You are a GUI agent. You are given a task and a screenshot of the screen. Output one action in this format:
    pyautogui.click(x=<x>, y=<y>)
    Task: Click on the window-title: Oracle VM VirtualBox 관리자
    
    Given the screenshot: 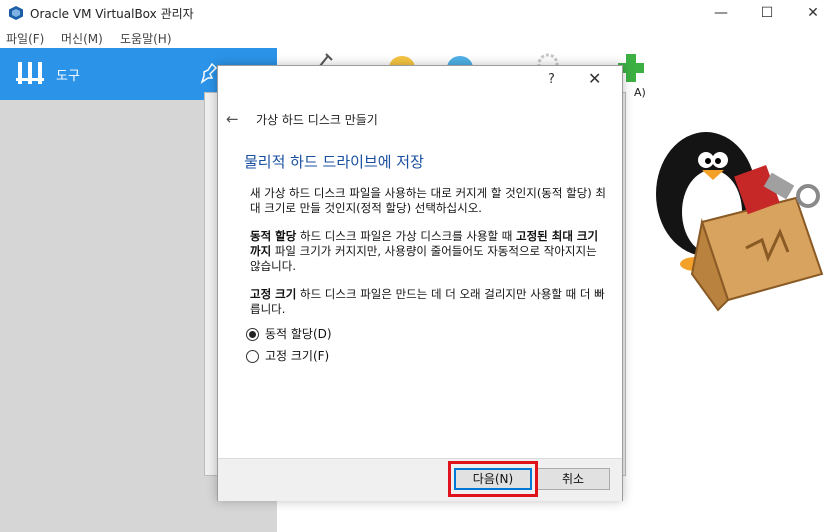 What is the action you would take?
    pyautogui.click(x=112, y=14)
    